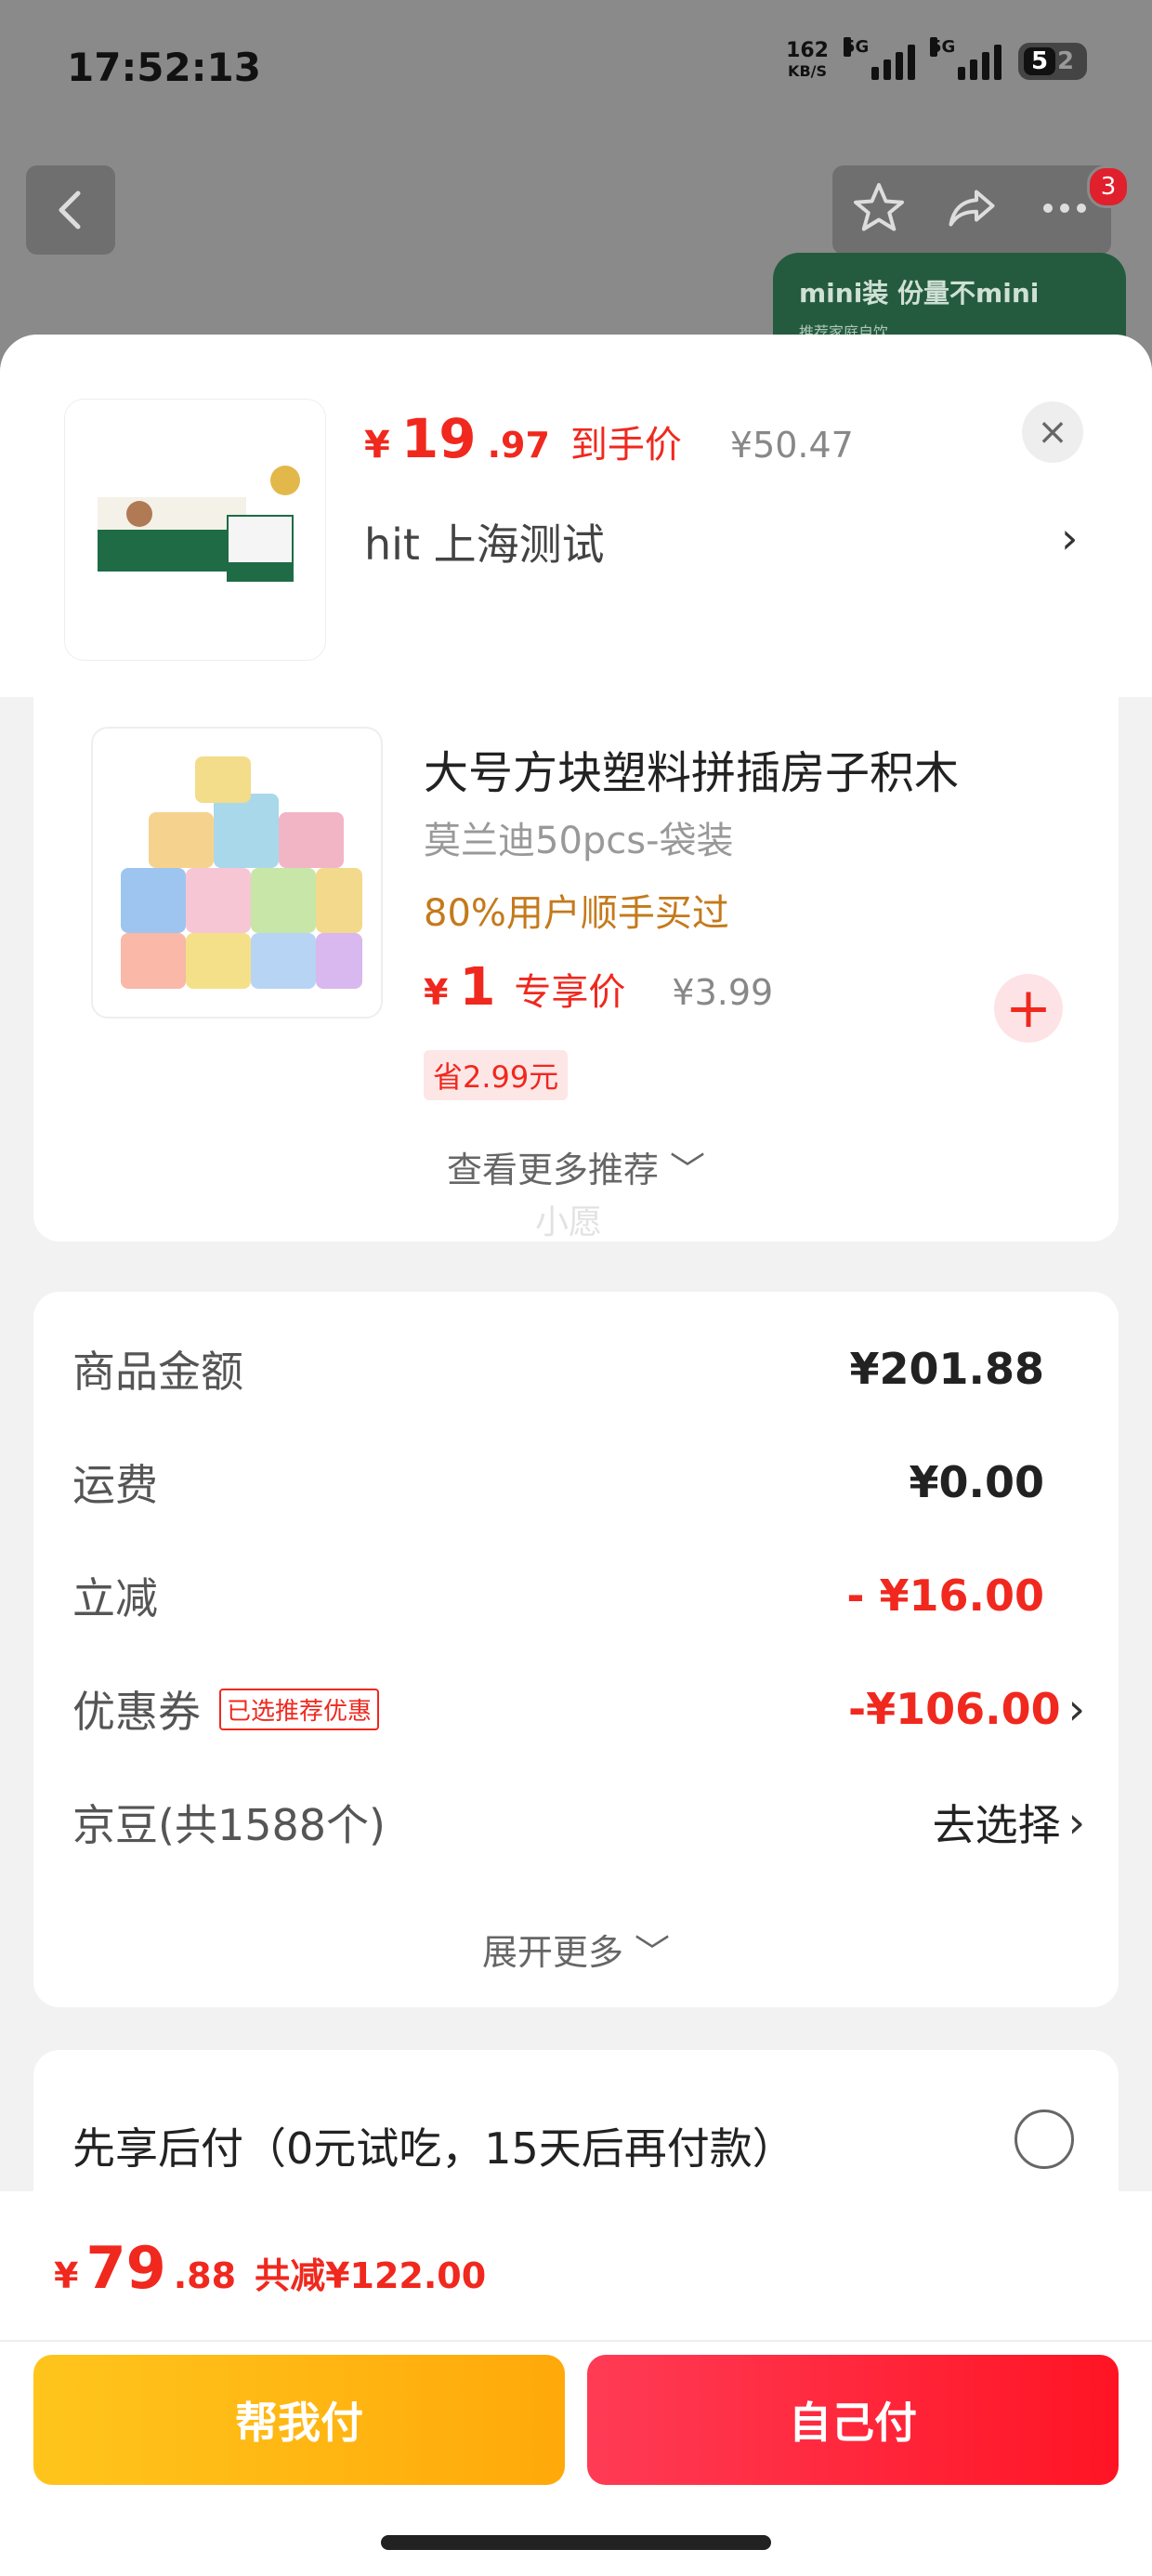 Image resolution: width=1152 pixels, height=2576 pixels. What do you see at coordinates (807, 50) in the screenshot?
I see `net-speed-value: 162` at bounding box center [807, 50].